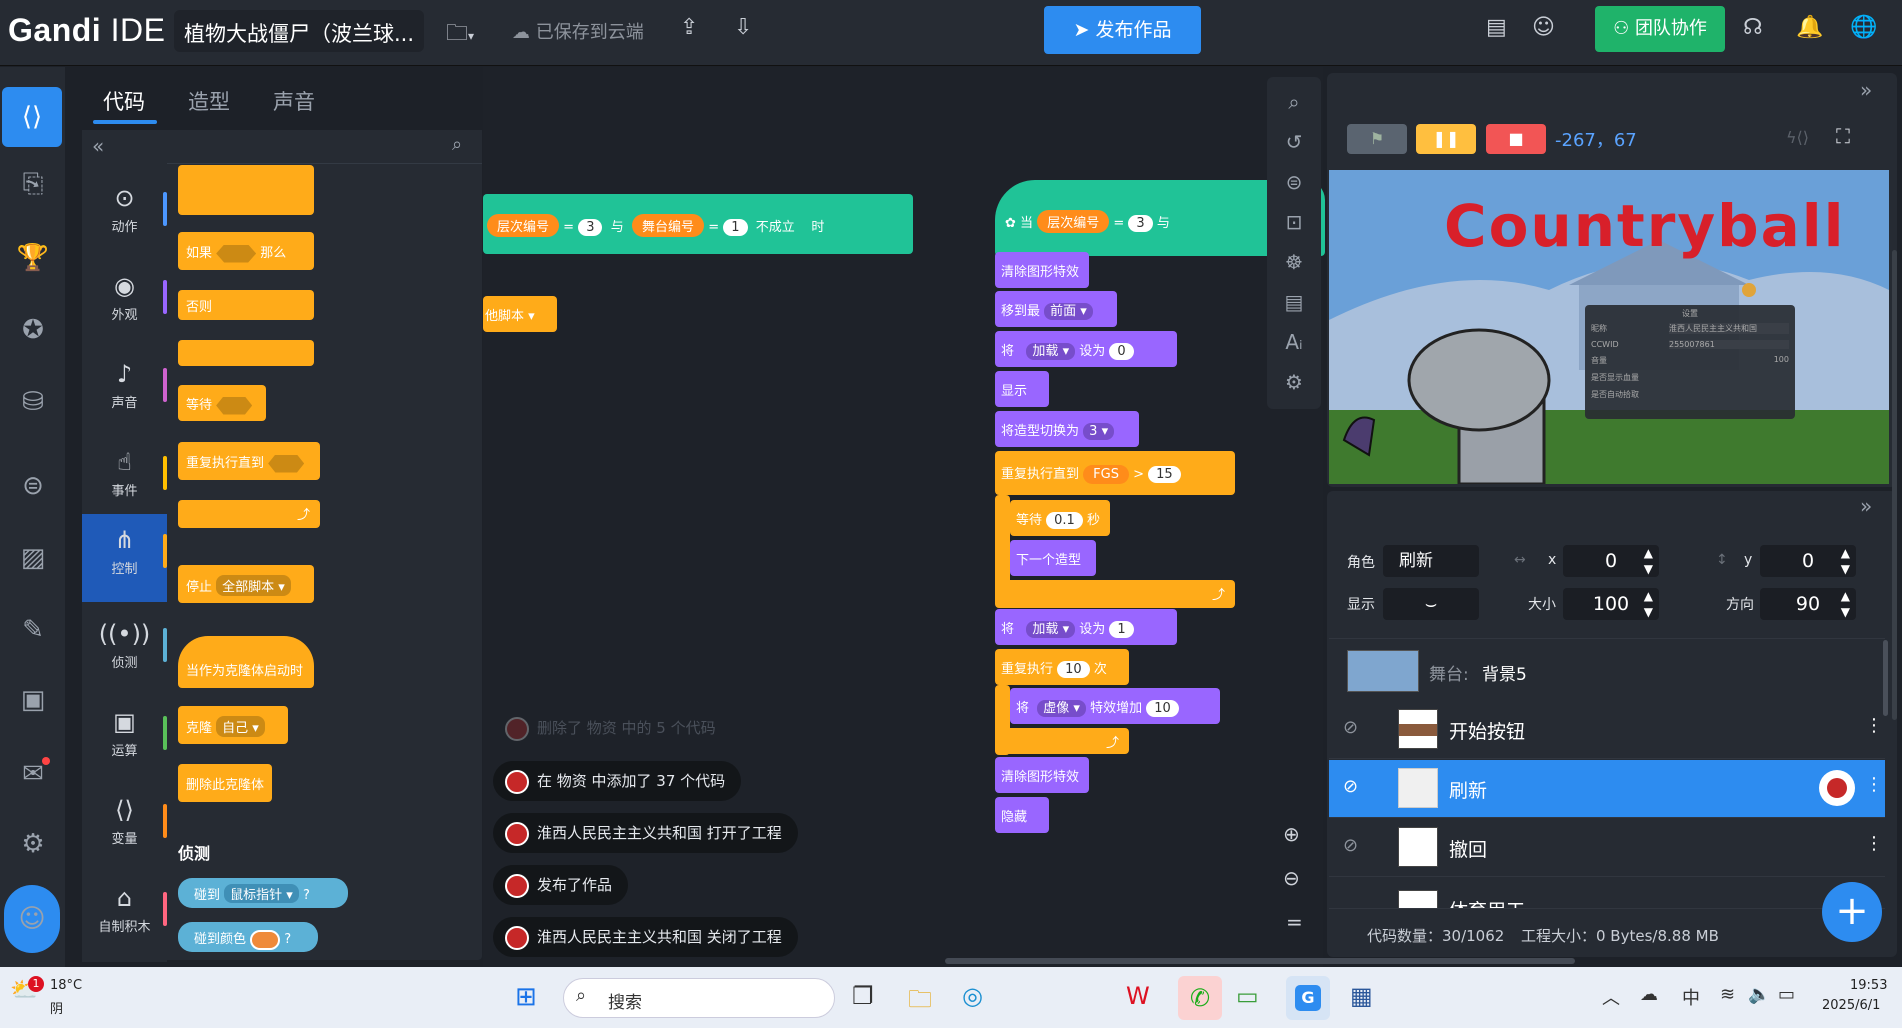 Image resolution: width=1902 pixels, height=1028 pixels. What do you see at coordinates (1022, 389) in the screenshot?
I see `show-block: 显示` at bounding box center [1022, 389].